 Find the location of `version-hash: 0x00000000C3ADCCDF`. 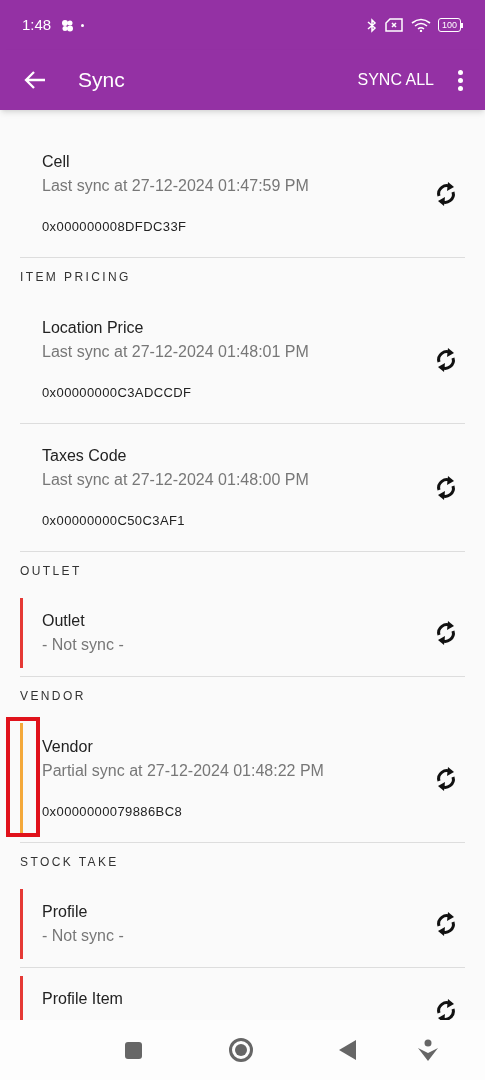

version-hash: 0x00000000C3ADCCDF is located at coordinates (117, 393).